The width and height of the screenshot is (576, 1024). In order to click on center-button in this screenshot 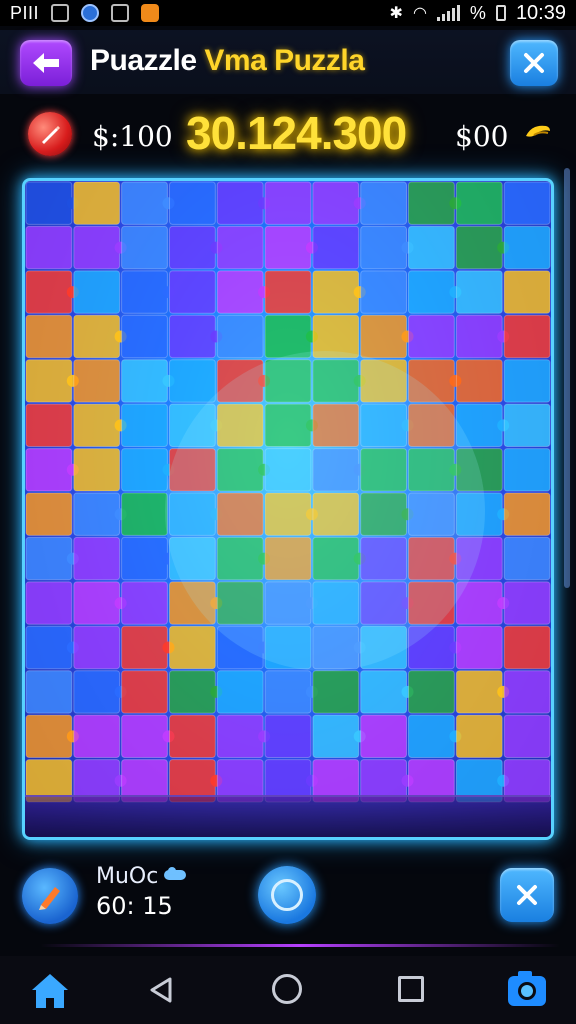, I will do `click(287, 895)`.